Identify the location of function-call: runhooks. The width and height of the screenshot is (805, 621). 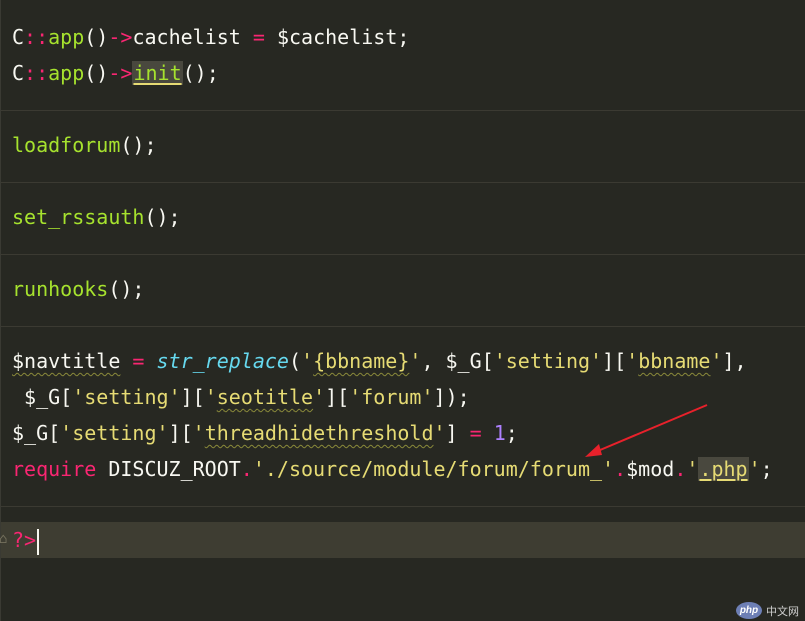
(60, 289).